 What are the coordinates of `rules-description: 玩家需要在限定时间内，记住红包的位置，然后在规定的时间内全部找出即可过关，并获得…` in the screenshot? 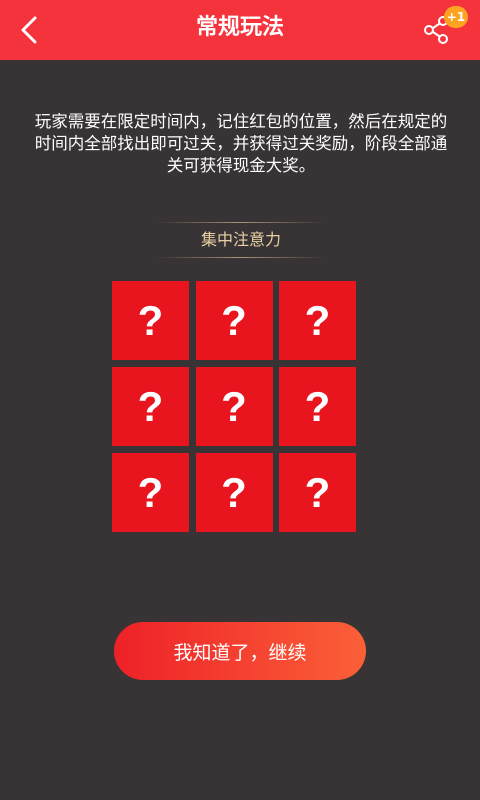 It's located at (241, 143).